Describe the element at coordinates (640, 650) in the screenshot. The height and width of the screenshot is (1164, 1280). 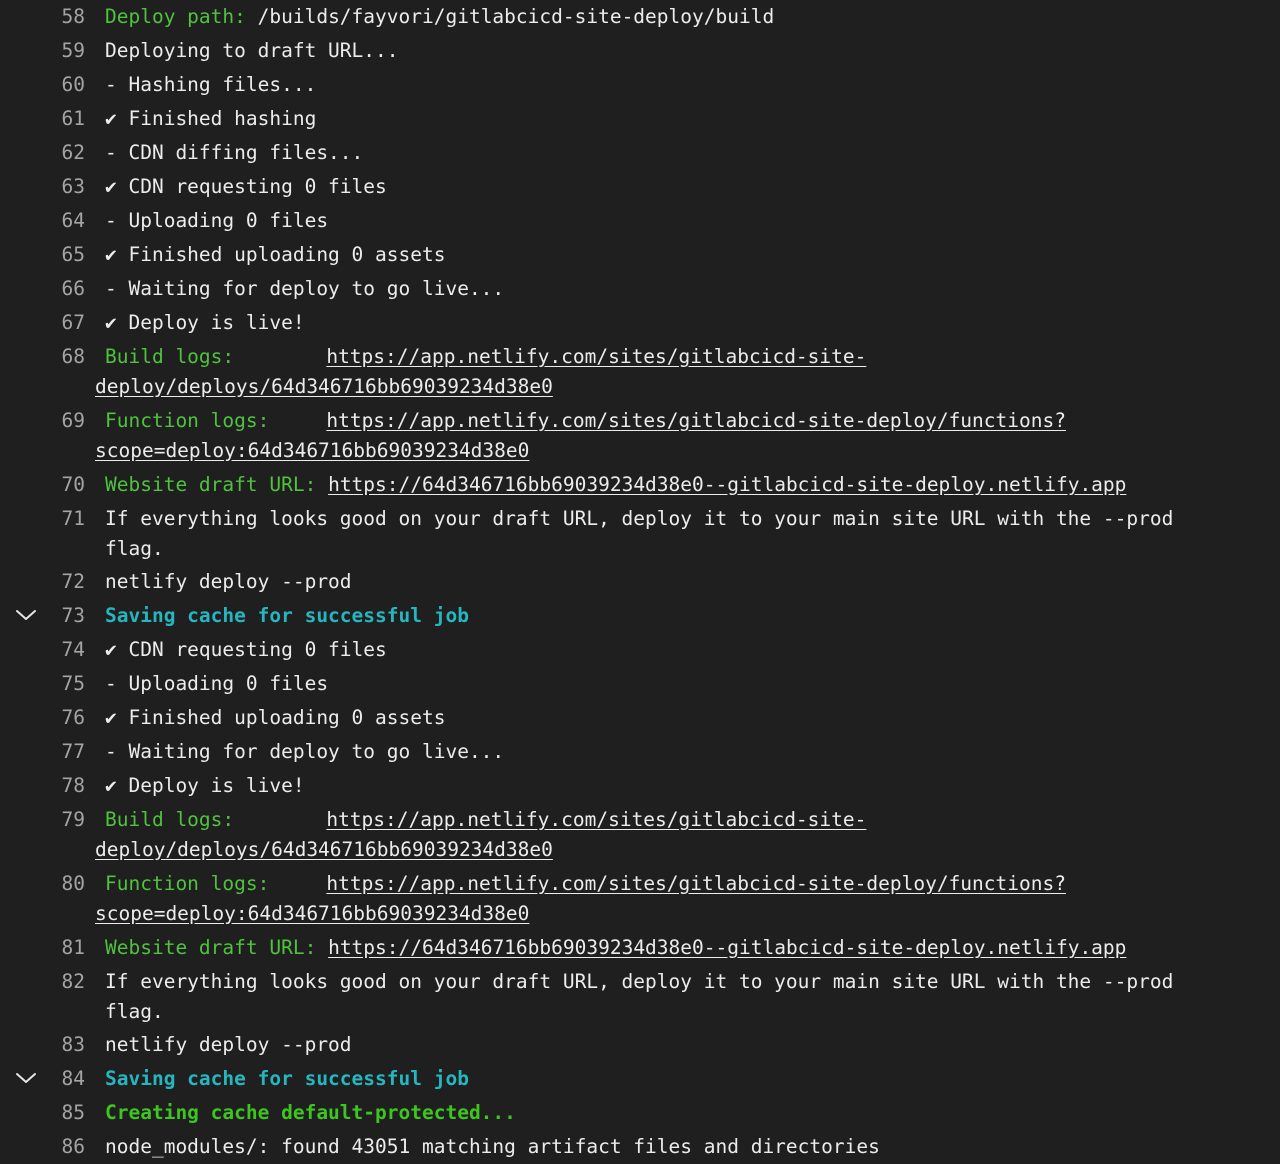
I see `log-line: 74 ✔ CDN requesting 0 files` at that location.